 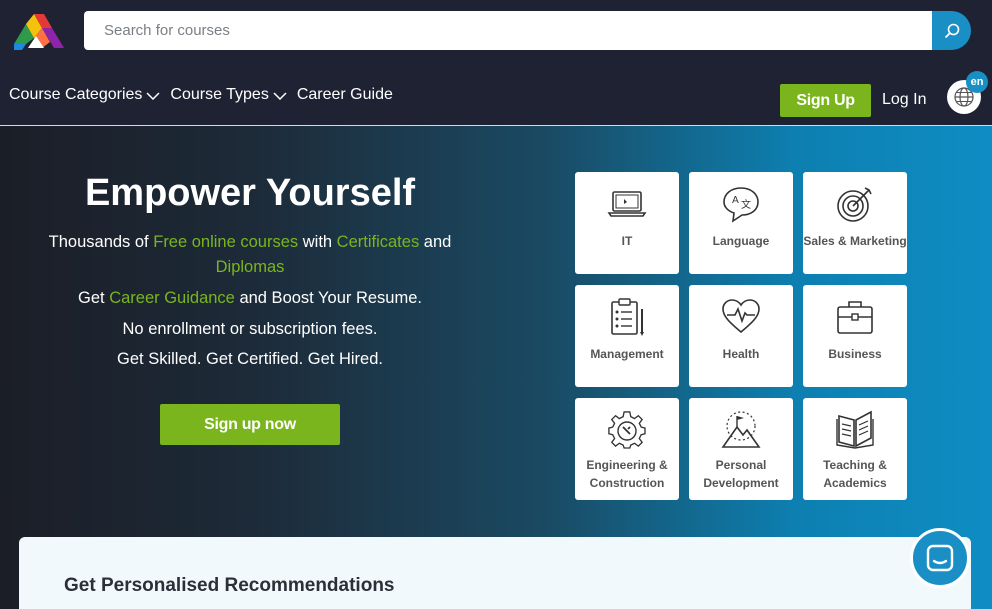 What do you see at coordinates (904, 100) in the screenshot?
I see `login-link: Log In` at bounding box center [904, 100].